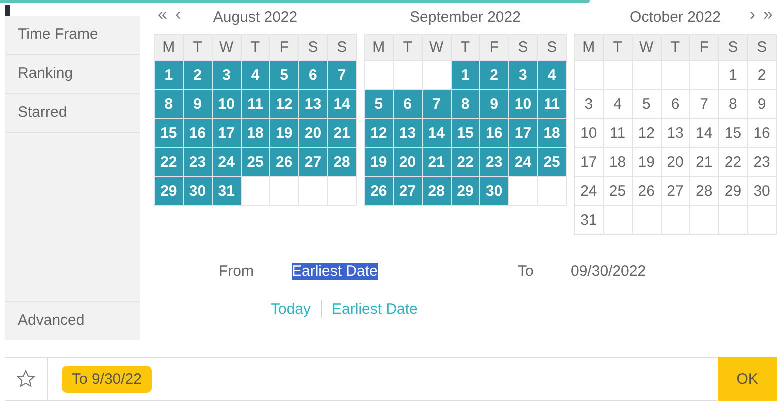 This screenshot has width=777, height=401. I want to click on day-cell: 31, so click(226, 191).